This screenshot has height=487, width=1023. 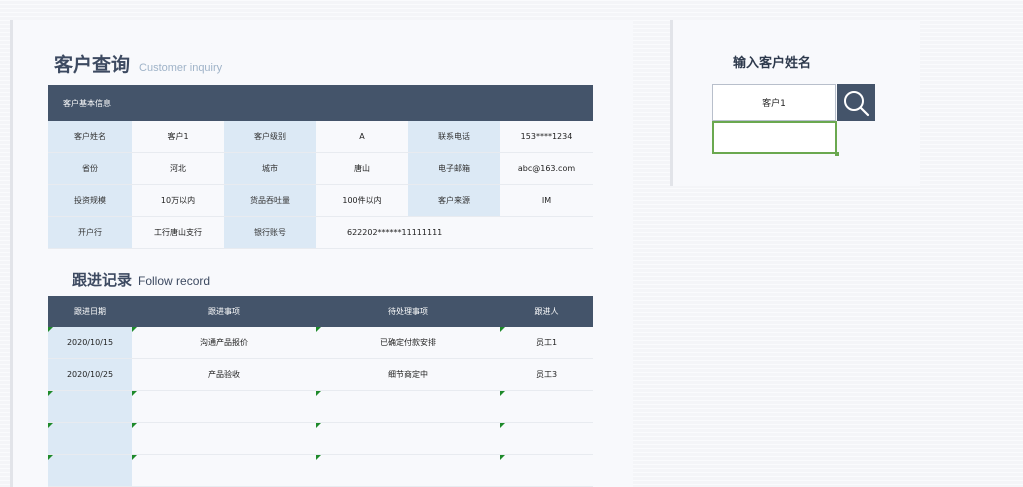 What do you see at coordinates (362, 137) in the screenshot?
I see `info-value: A` at bounding box center [362, 137].